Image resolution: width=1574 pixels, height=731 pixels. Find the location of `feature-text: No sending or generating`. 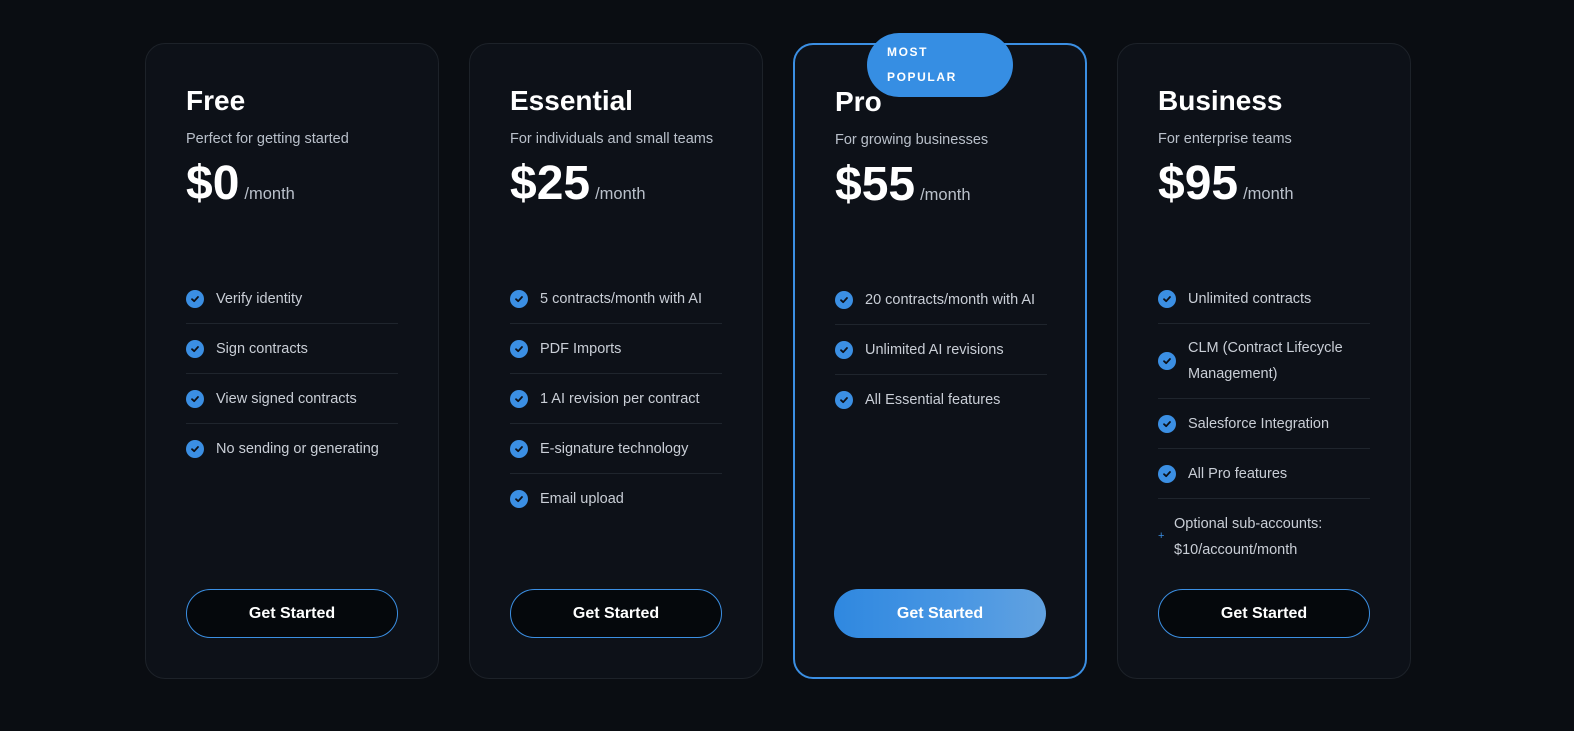

feature-text: No sending or generating is located at coordinates (297, 449).